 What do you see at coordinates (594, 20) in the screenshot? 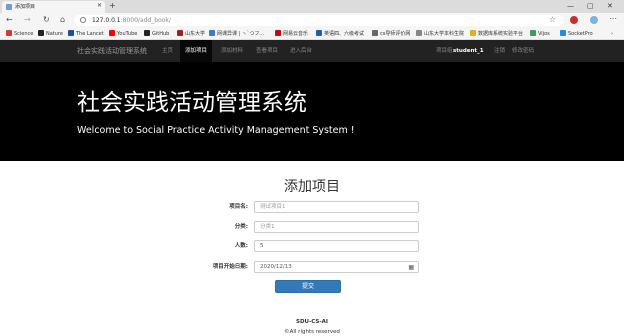
I see `profile-avatar` at bounding box center [594, 20].